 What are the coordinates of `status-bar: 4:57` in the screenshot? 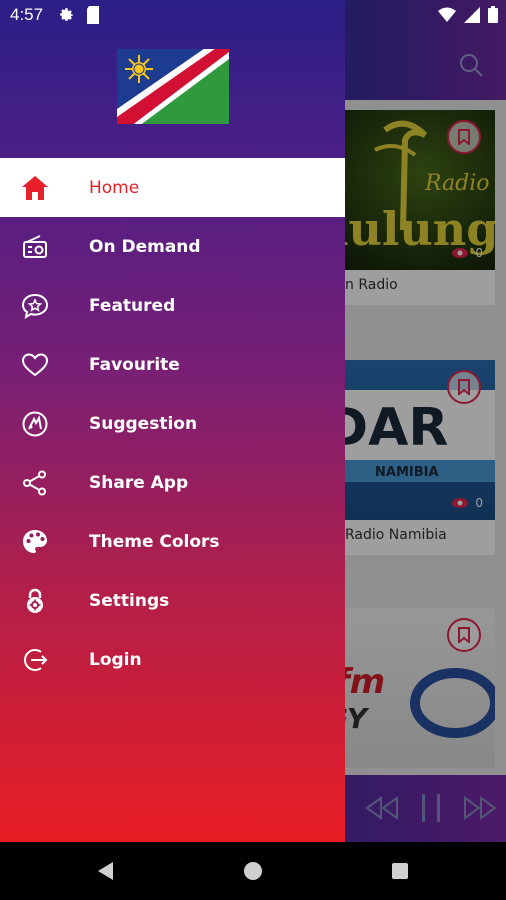 It's located at (253, 15).